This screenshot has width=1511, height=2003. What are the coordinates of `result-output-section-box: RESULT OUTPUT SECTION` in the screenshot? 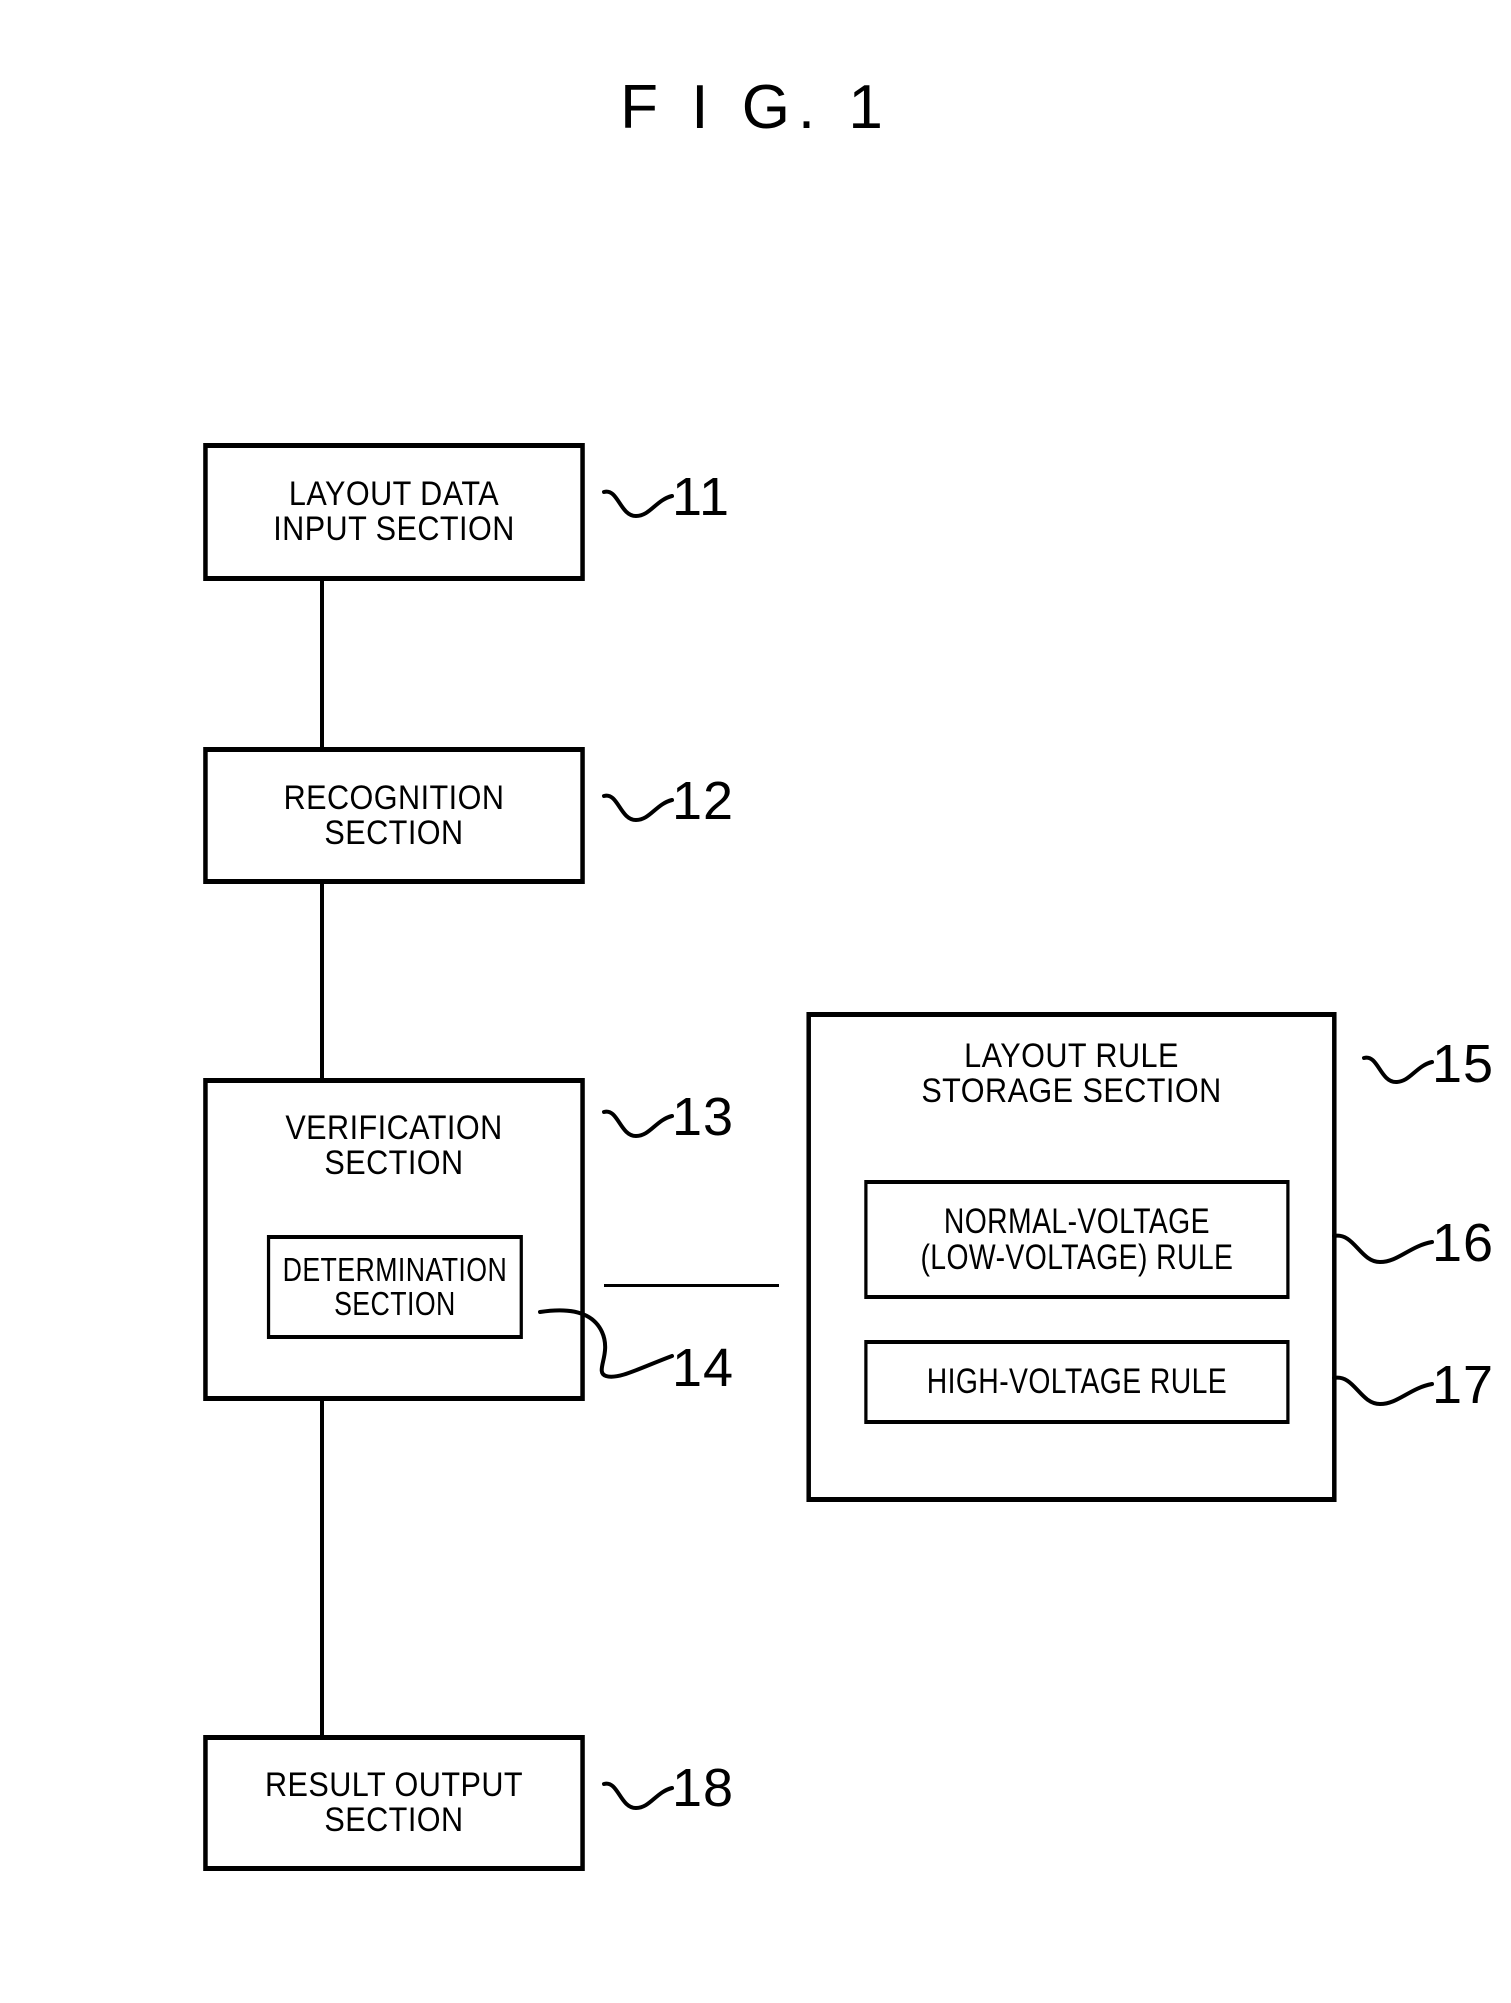 It's located at (394, 1803).